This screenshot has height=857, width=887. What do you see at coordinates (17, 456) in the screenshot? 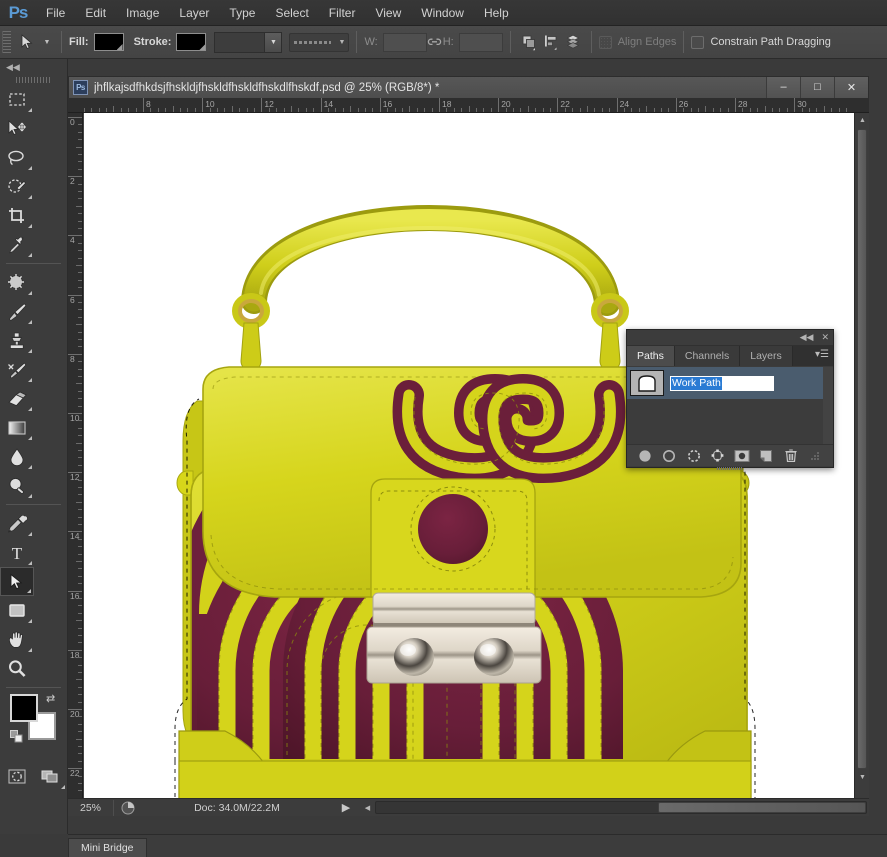
I see `blur-tool` at bounding box center [17, 456].